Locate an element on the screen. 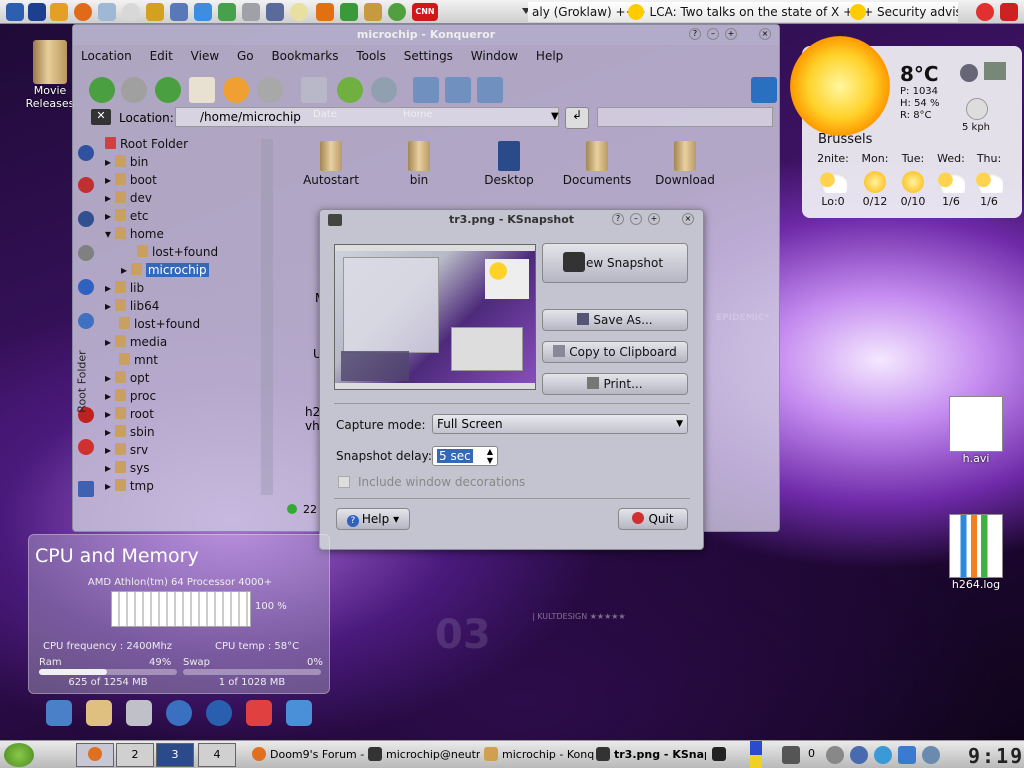 The image size is (1024, 768). clear-location-icon: ✕ is located at coordinates (101, 117).